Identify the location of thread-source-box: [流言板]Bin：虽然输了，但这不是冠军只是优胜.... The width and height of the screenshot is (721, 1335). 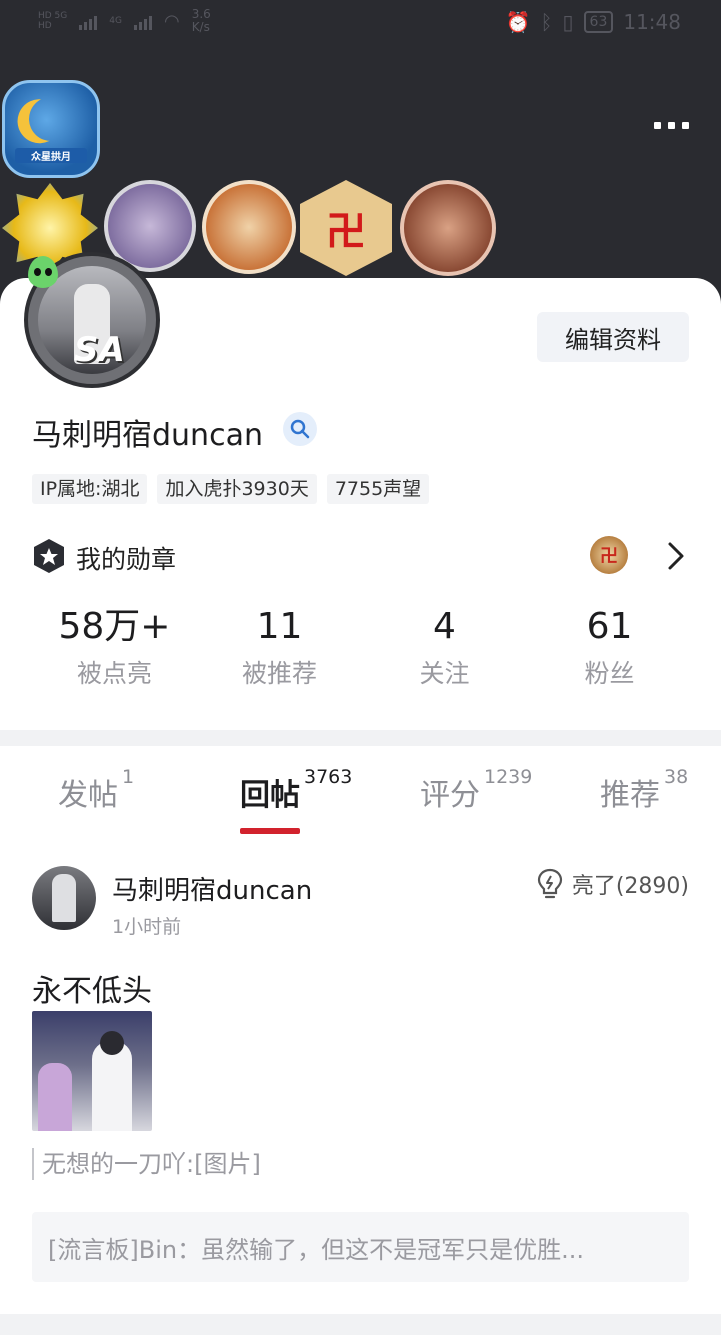
(360, 1247).